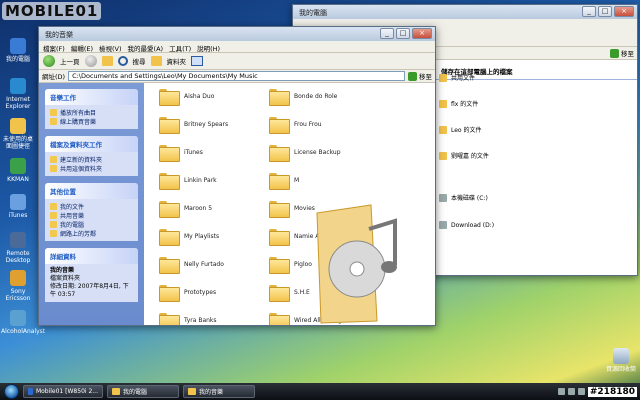  What do you see at coordinates (18, 286) in the screenshot?
I see `desktop-icon: Sony Ericsson` at bounding box center [18, 286].